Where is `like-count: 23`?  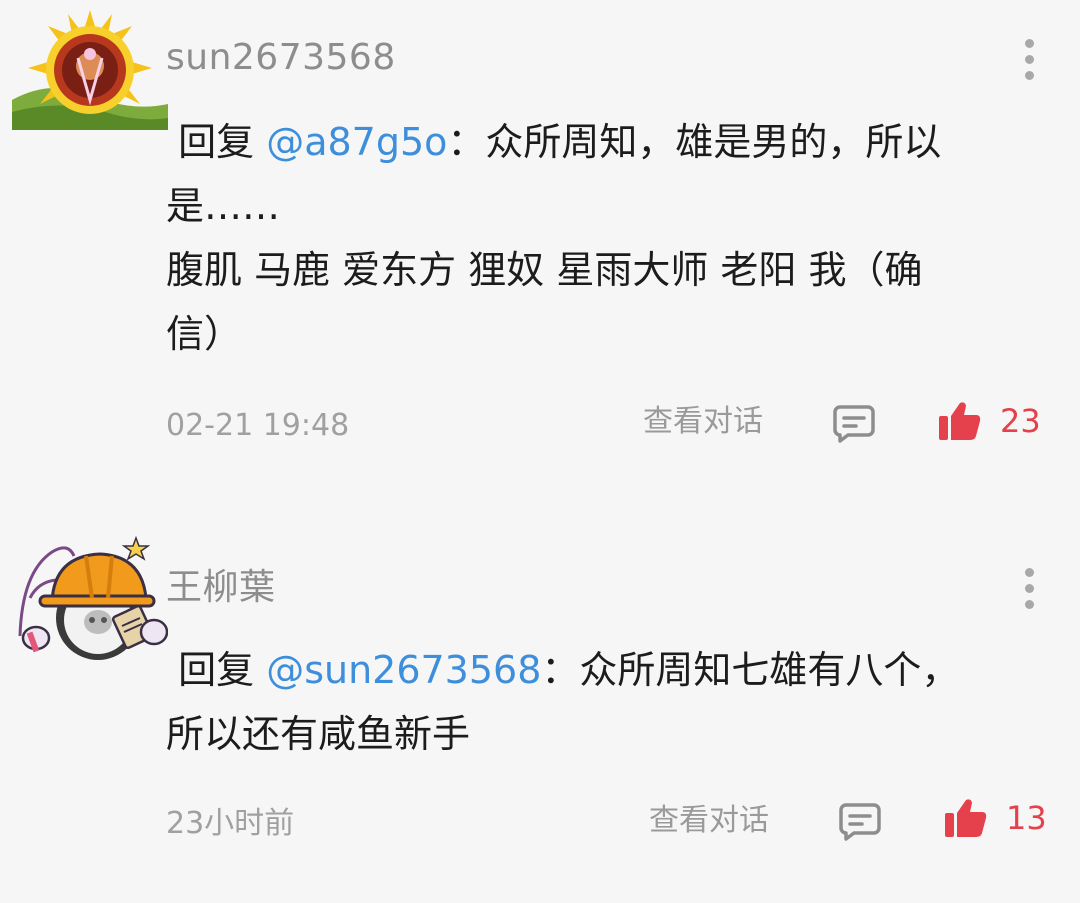
like-count: 23 is located at coordinates (1020, 421).